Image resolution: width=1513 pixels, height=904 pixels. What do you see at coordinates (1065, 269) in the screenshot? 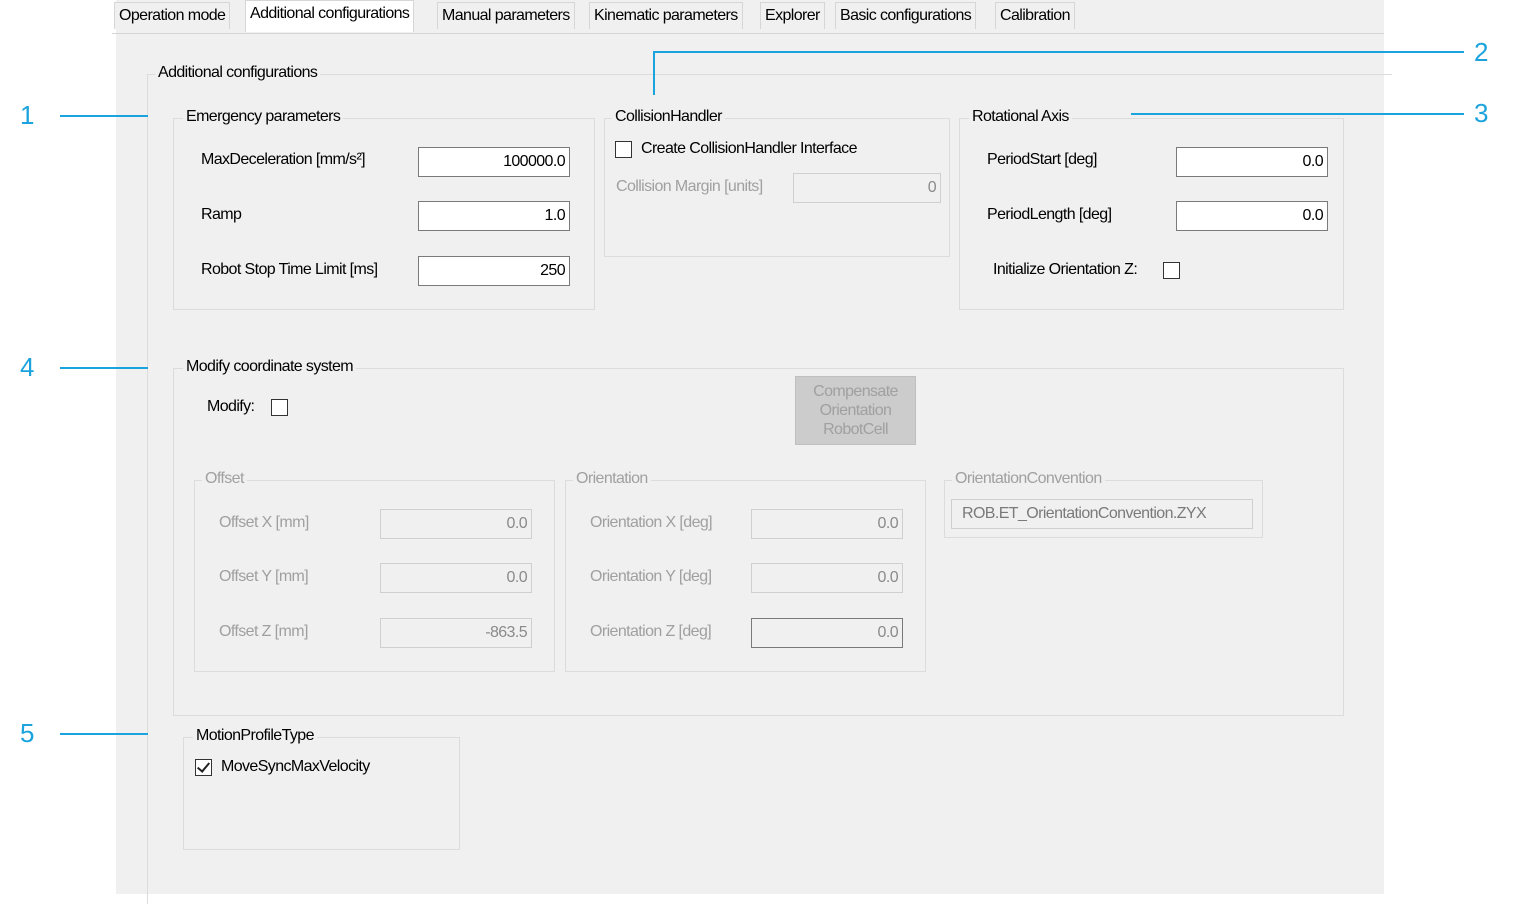
I see `initialize-orientation-z-label: Initialize Orientation Z:` at bounding box center [1065, 269].